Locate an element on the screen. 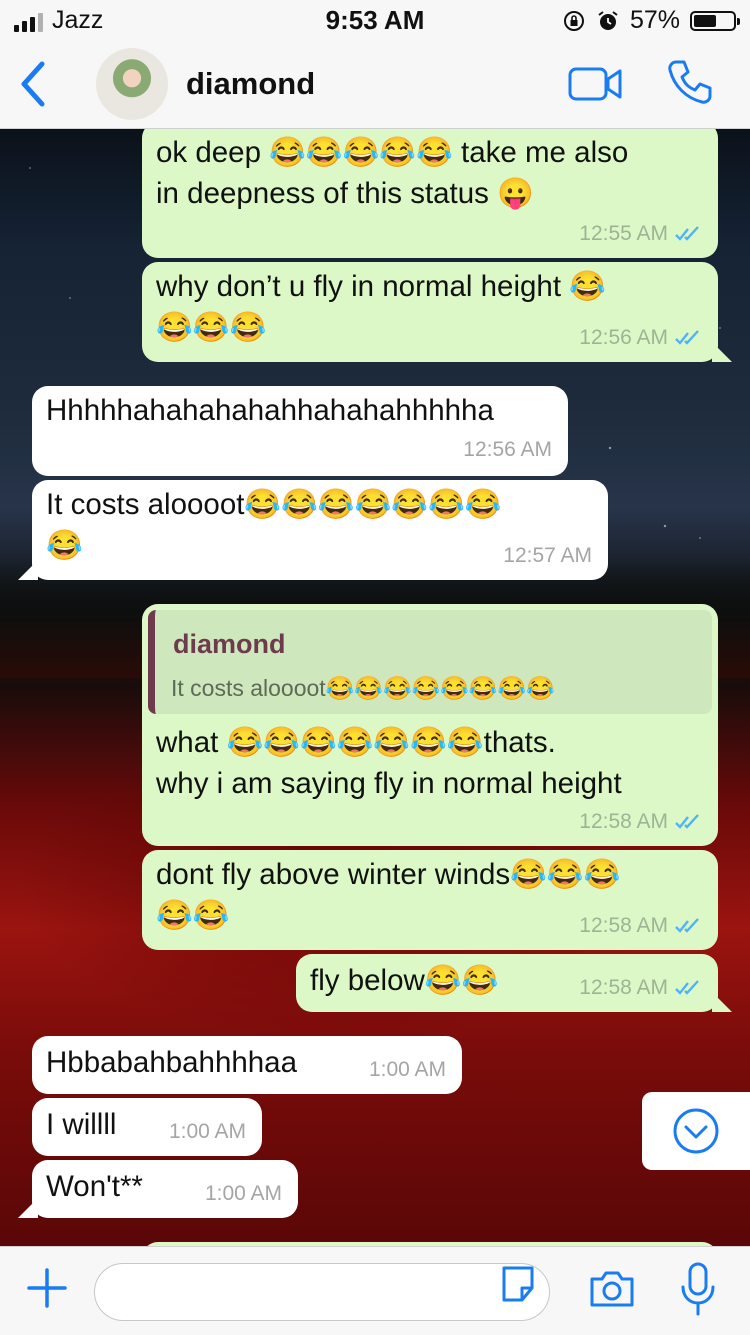  message-incoming: Hbbabahbahhhhaa 1:00 AM is located at coordinates (247, 1065).